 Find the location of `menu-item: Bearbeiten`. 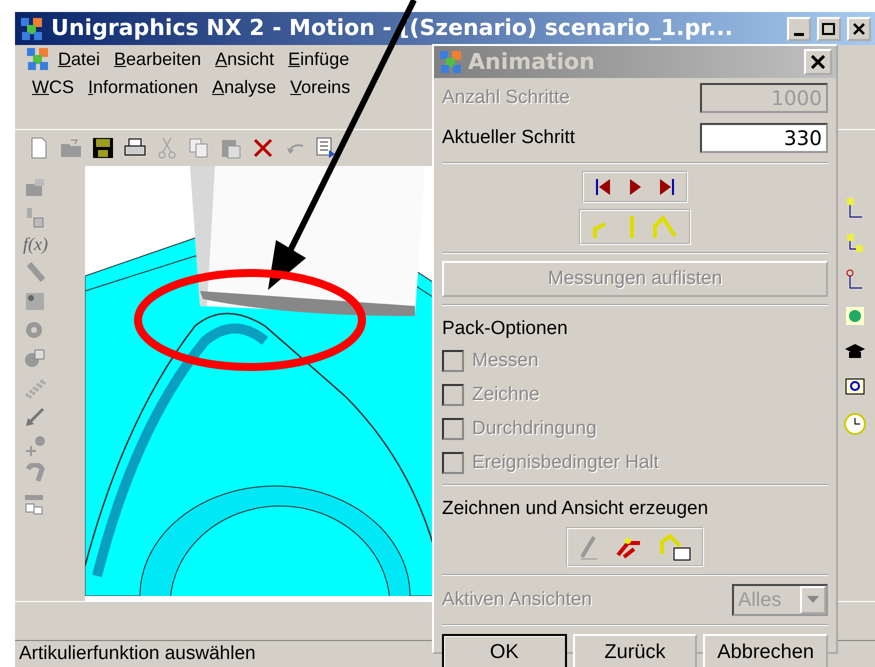

menu-item: Bearbeiten is located at coordinates (157, 59).